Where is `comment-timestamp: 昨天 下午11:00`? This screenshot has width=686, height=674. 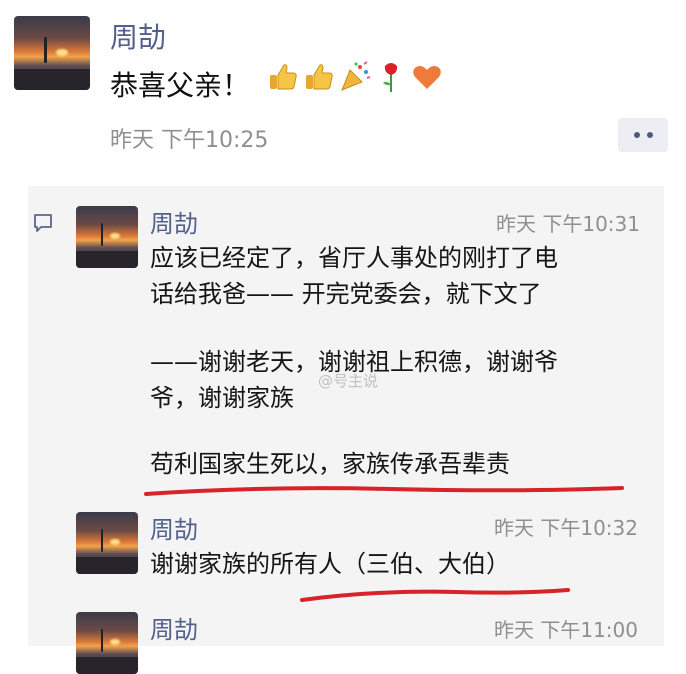
comment-timestamp: 昨天 下午11:00 is located at coordinates (566, 630).